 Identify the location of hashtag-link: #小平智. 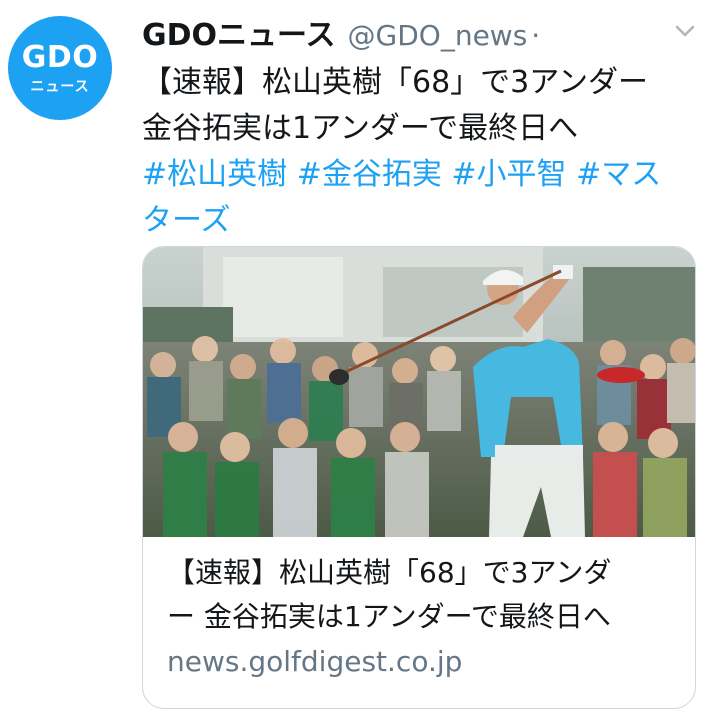
(508, 174).